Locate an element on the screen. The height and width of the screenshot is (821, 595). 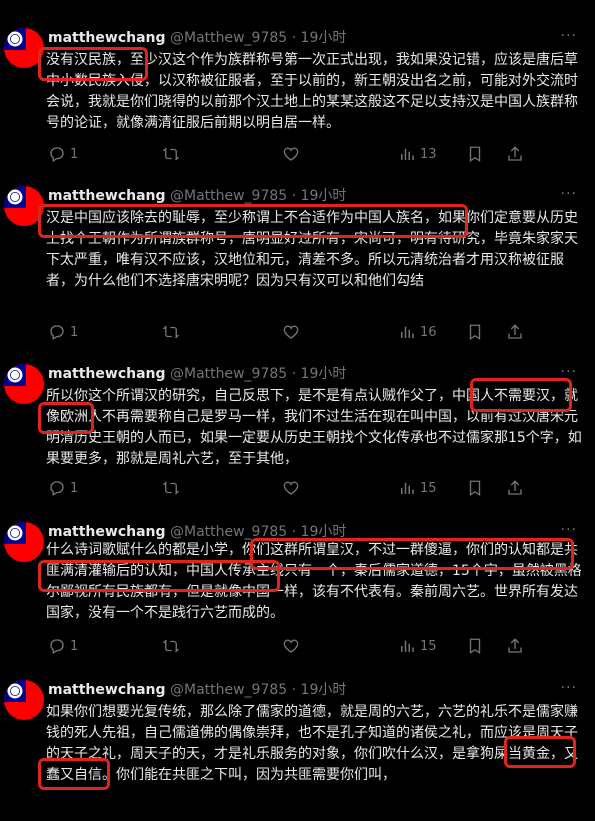
views-button: 13 is located at coordinates (417, 154).